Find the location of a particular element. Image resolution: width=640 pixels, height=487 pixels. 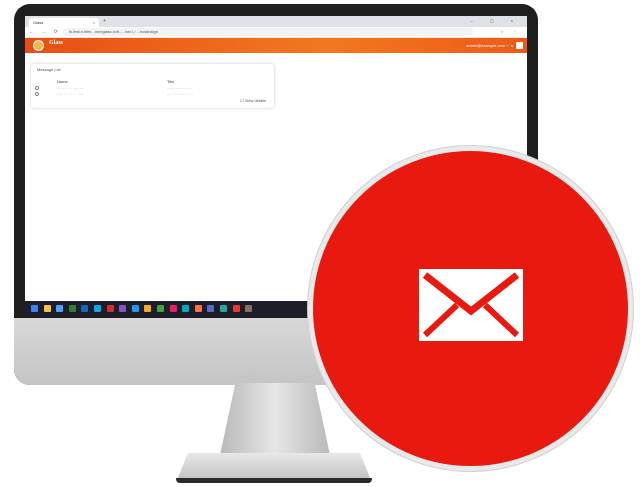

mail-icon is located at coordinates (471, 305).